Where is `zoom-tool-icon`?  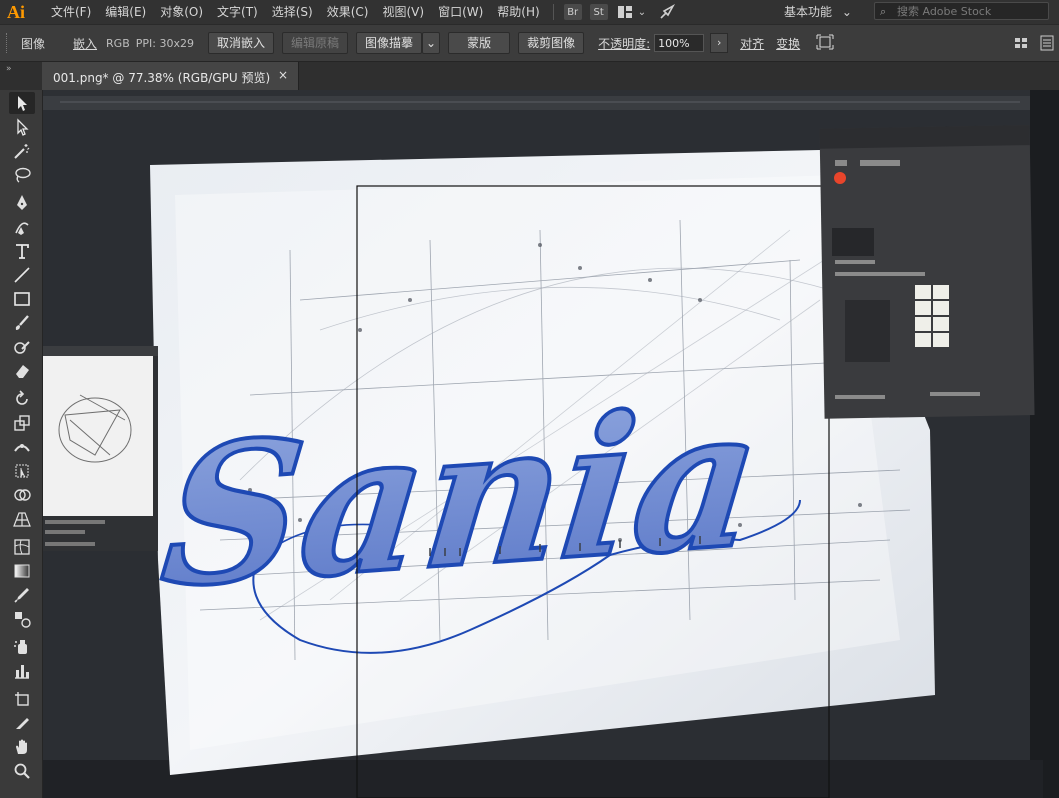
zoom-tool-icon is located at coordinates (22, 771).